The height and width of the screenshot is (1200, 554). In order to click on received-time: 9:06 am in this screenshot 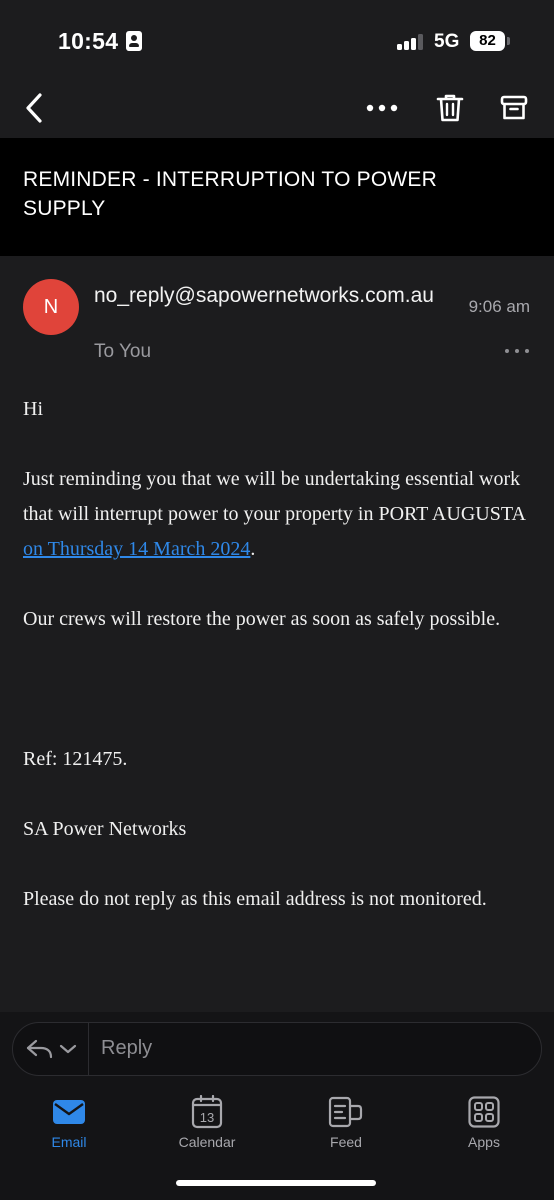, I will do `click(499, 306)`.